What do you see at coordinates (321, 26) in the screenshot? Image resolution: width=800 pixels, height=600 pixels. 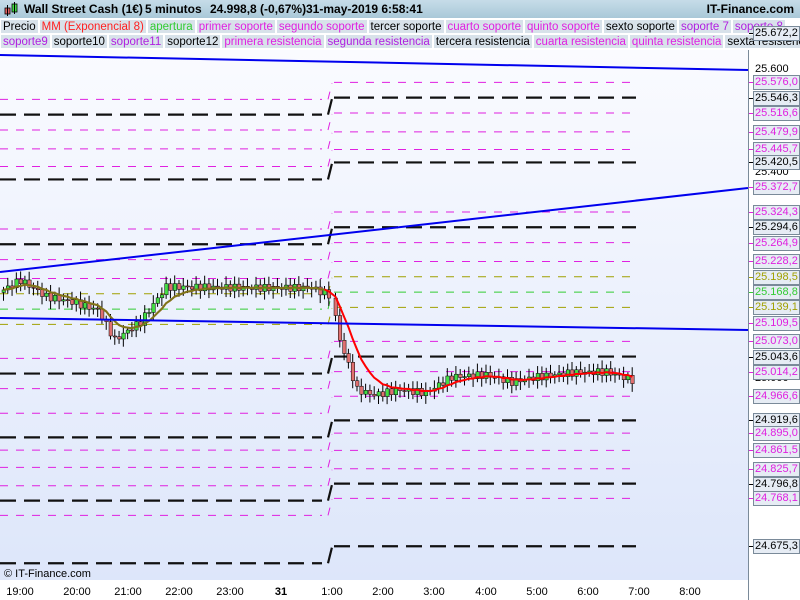 I see `legend-item: segundo soporte` at bounding box center [321, 26].